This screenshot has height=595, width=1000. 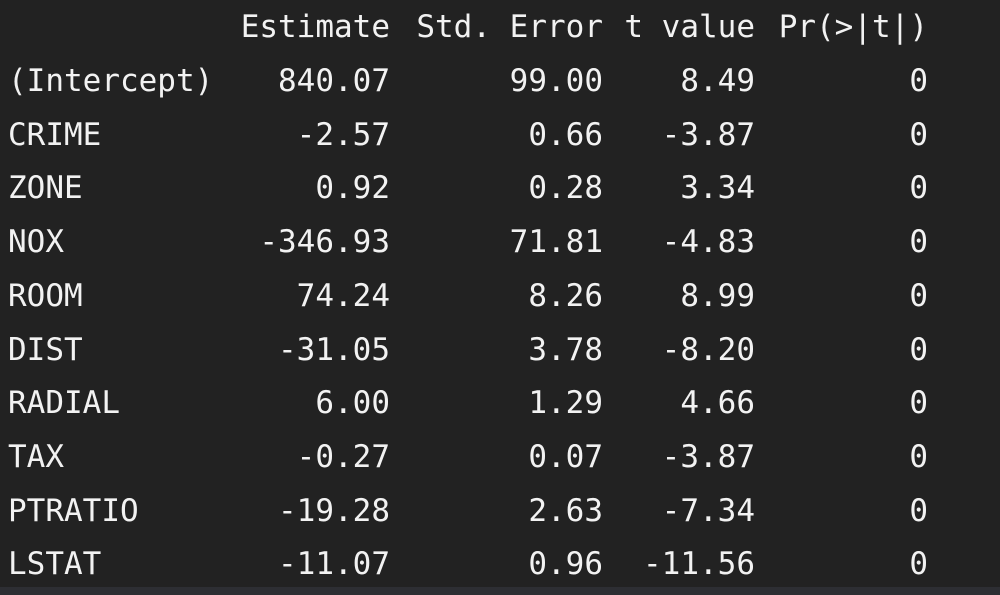 What do you see at coordinates (36, 242) in the screenshot?
I see `row-label: NOX` at bounding box center [36, 242].